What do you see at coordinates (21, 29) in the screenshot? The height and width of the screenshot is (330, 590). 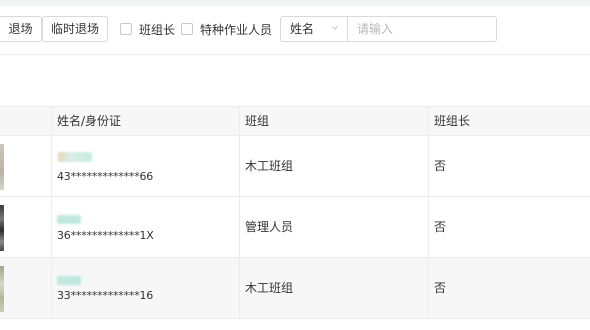 I see `exit-button: 退场` at bounding box center [21, 29].